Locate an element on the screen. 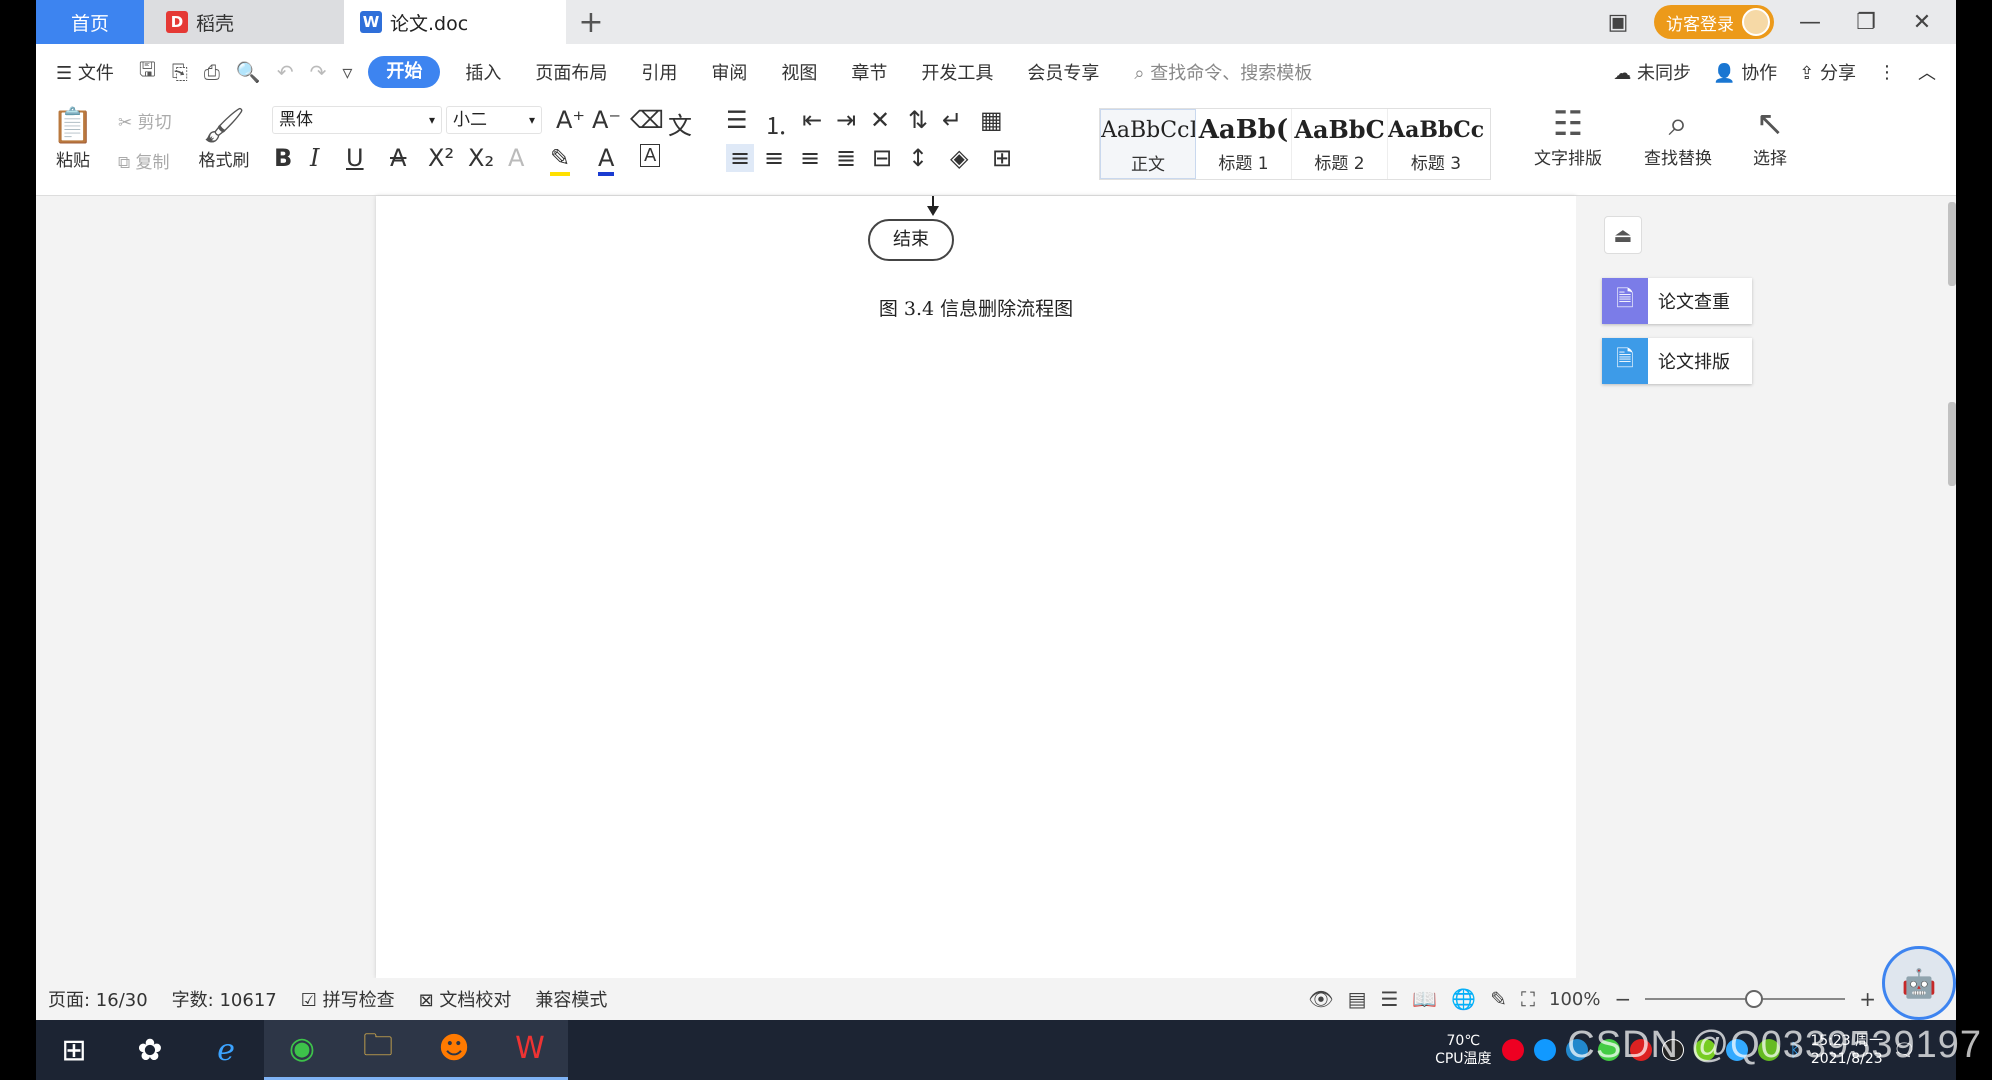  spell-check-button: ☑ 拼写检查 is located at coordinates (348, 999).